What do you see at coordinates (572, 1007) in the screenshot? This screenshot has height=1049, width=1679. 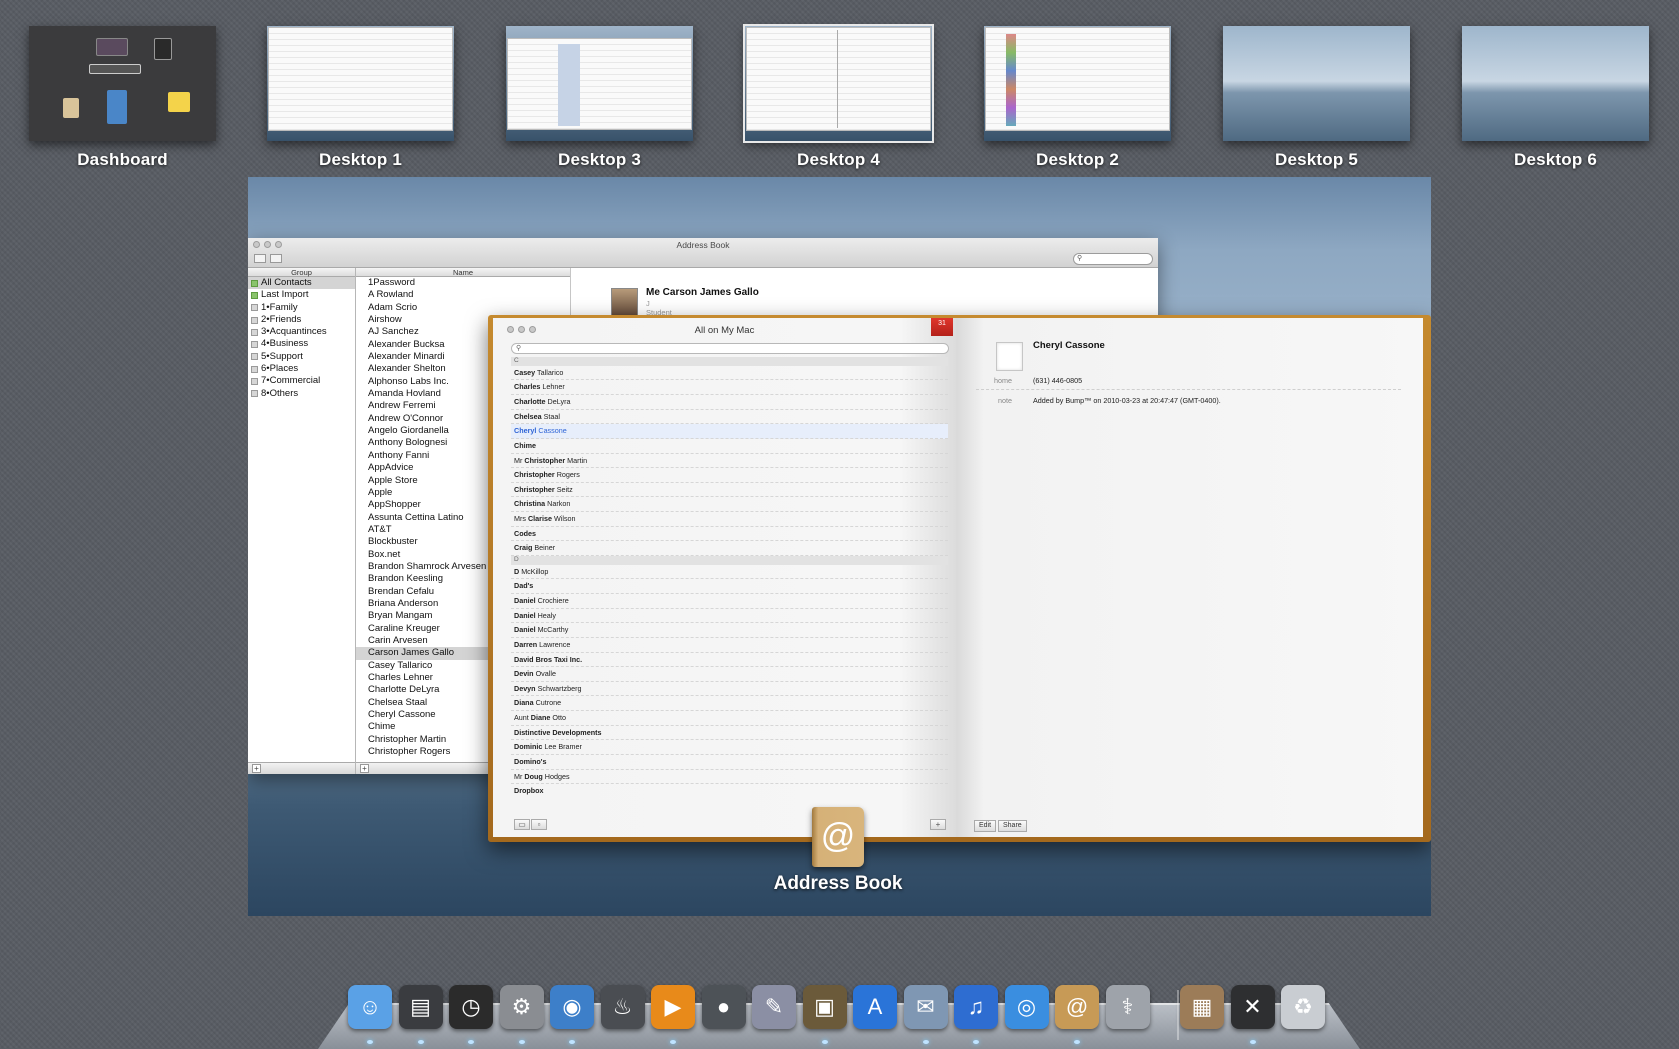 I see `preview-icon: ◉` at bounding box center [572, 1007].